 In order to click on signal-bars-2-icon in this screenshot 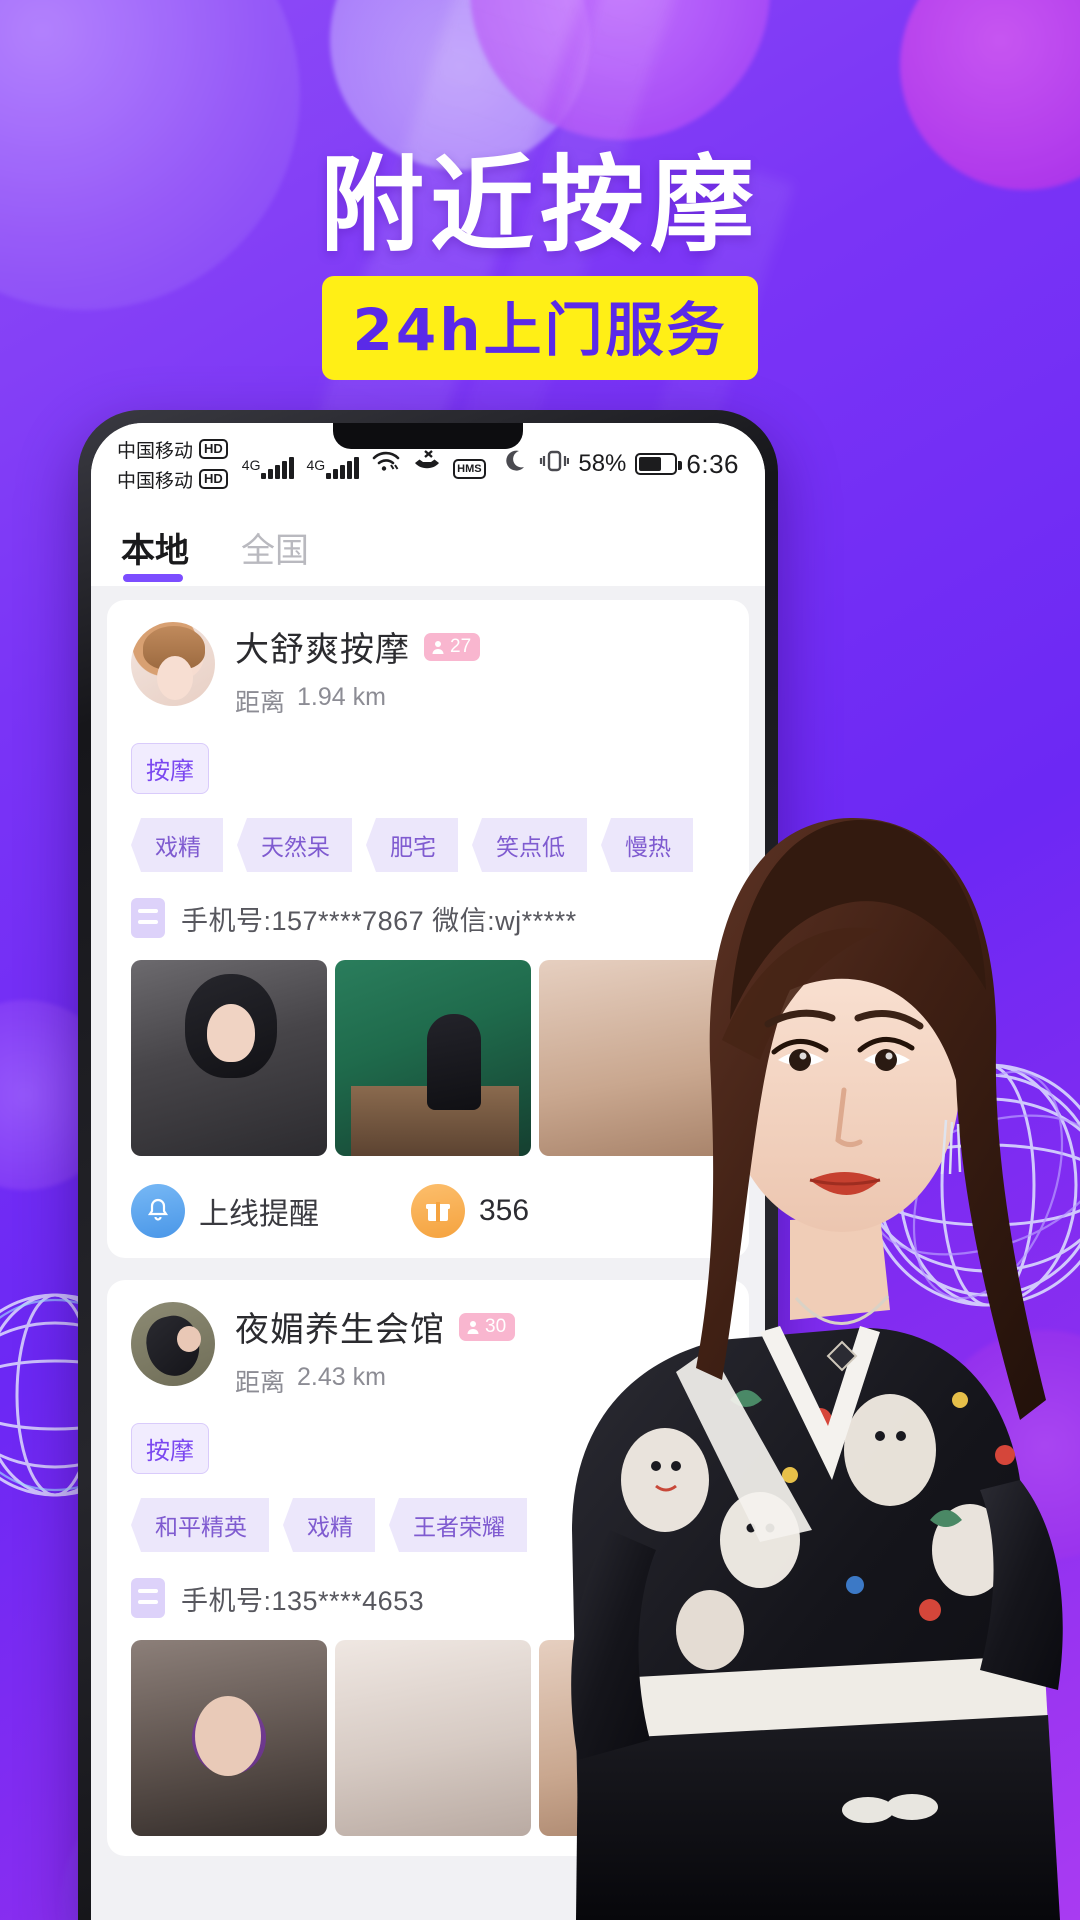, I will do `click(343, 468)`.